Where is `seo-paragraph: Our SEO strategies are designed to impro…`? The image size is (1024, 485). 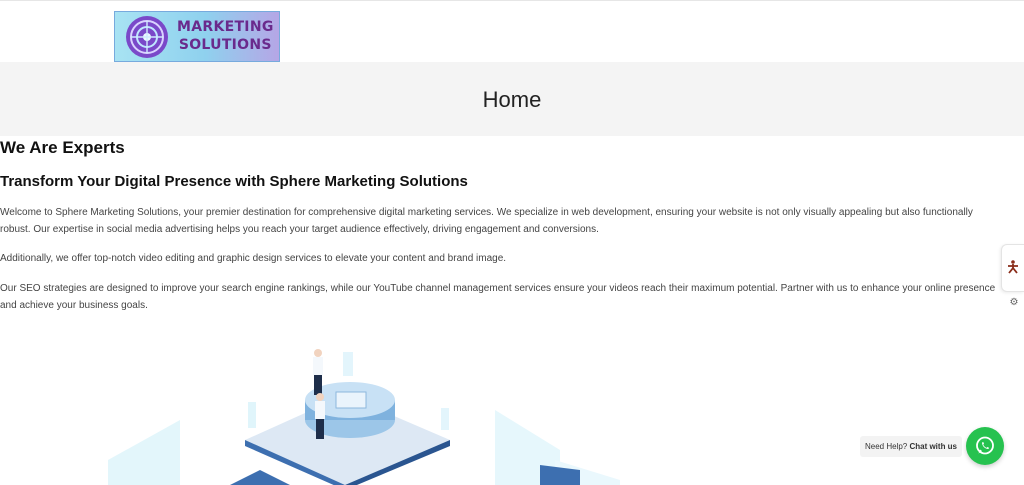
seo-paragraph: Our SEO strategies are designed to impro… is located at coordinates (498, 297).